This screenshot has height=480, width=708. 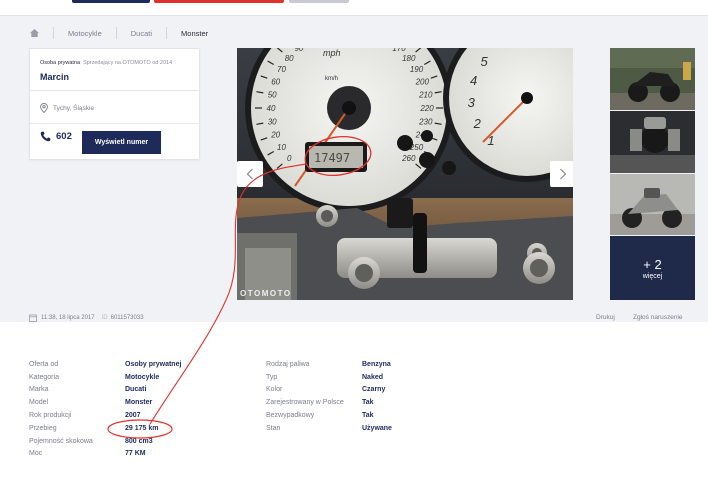 What do you see at coordinates (36, 454) in the screenshot?
I see `spec-key: Moc` at bounding box center [36, 454].